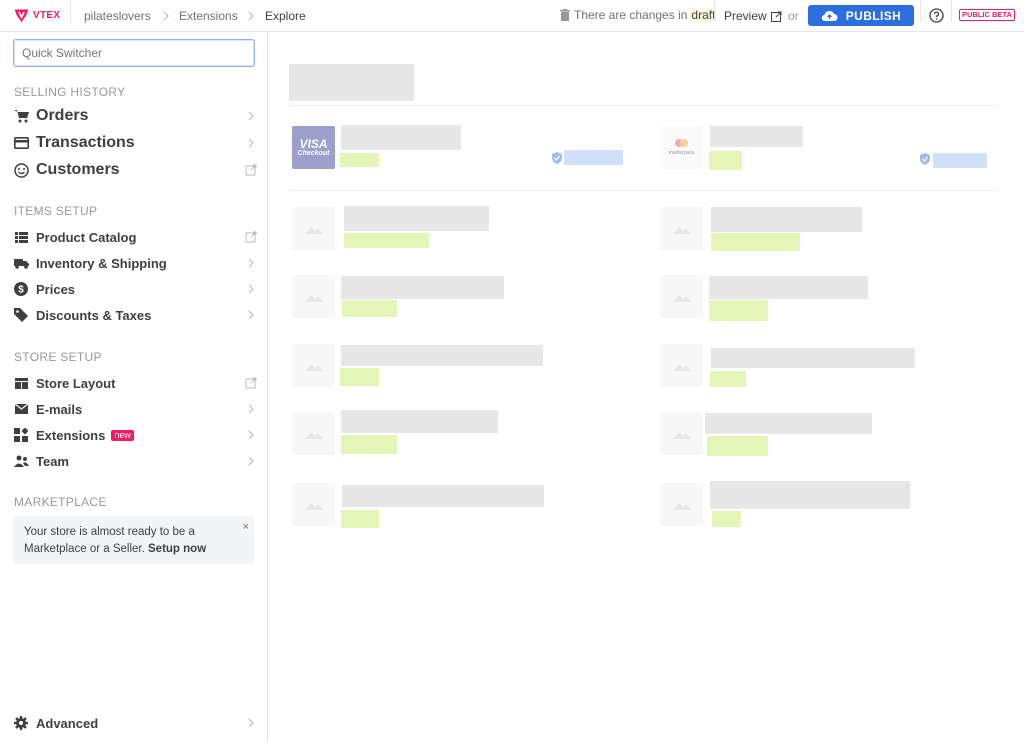 The width and height of the screenshot is (1024, 743). Describe the element at coordinates (135, 289) in the screenshot. I see `nav-prices: $ Prices` at that location.